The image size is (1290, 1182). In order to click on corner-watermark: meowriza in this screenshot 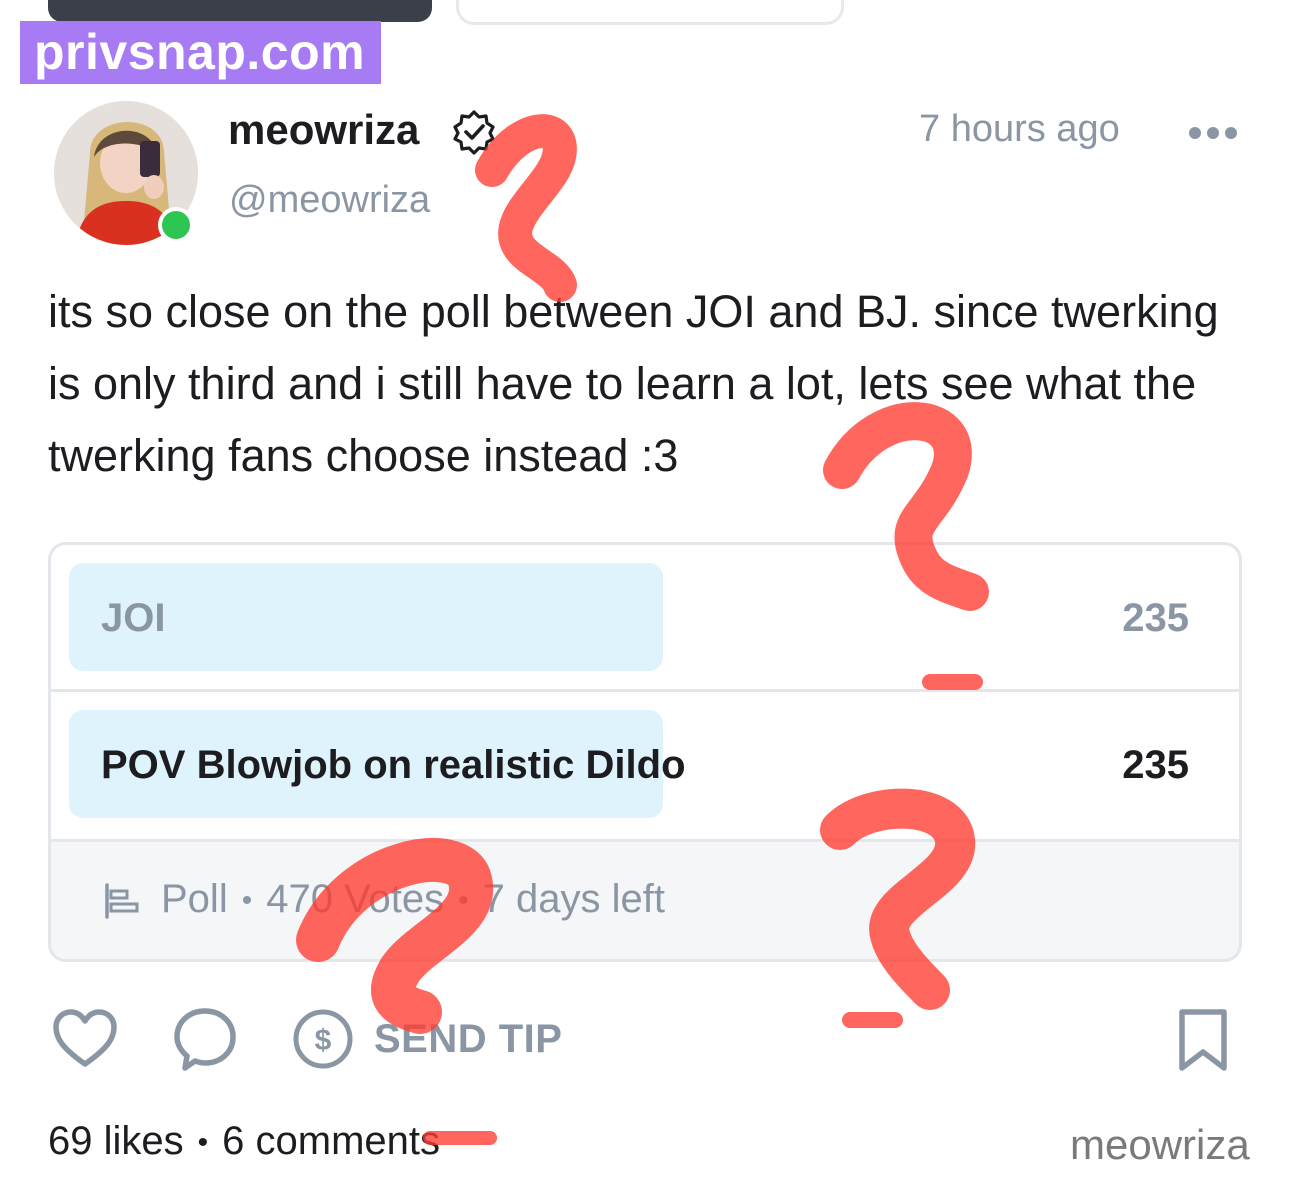, I will do `click(1160, 1144)`.